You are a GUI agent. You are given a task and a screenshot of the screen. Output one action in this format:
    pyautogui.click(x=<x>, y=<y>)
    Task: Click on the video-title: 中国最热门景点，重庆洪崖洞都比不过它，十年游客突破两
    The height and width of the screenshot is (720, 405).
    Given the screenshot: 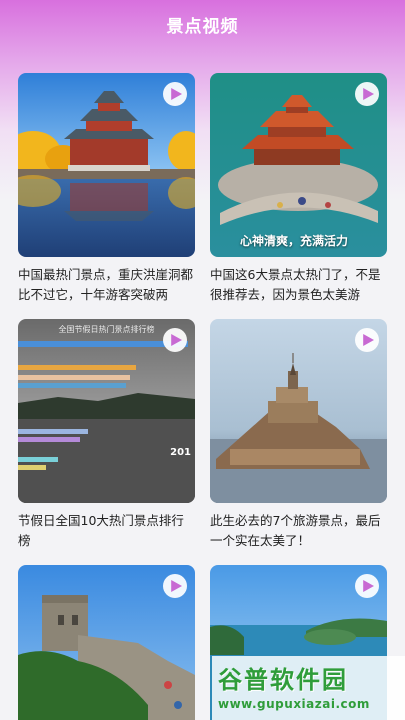 What is the action you would take?
    pyautogui.click(x=106, y=285)
    